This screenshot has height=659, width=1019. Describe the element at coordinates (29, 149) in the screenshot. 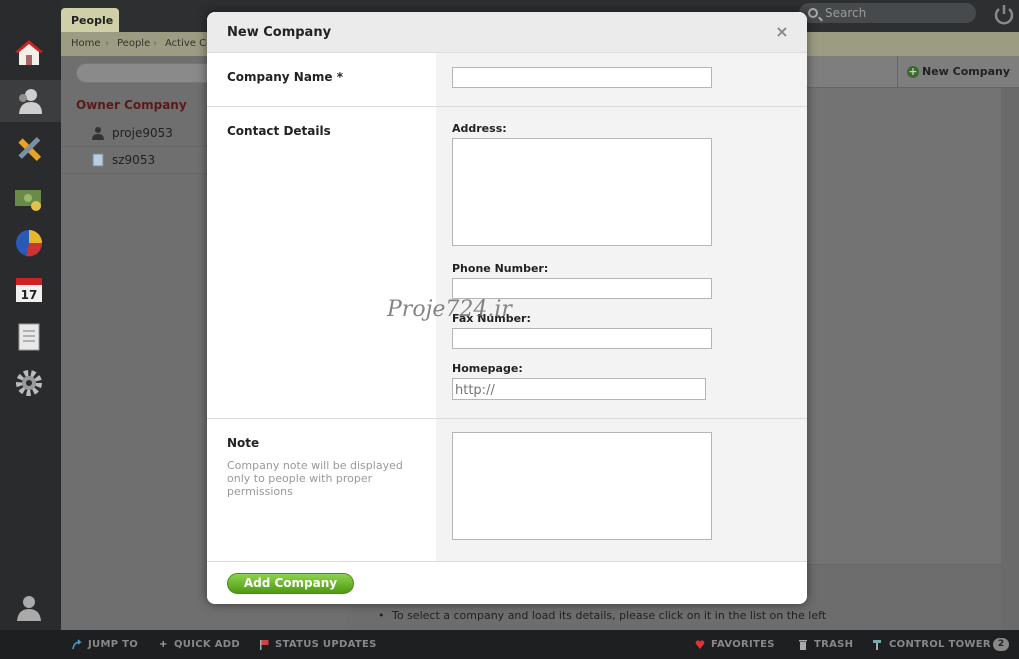

I see `tools-icon` at that location.